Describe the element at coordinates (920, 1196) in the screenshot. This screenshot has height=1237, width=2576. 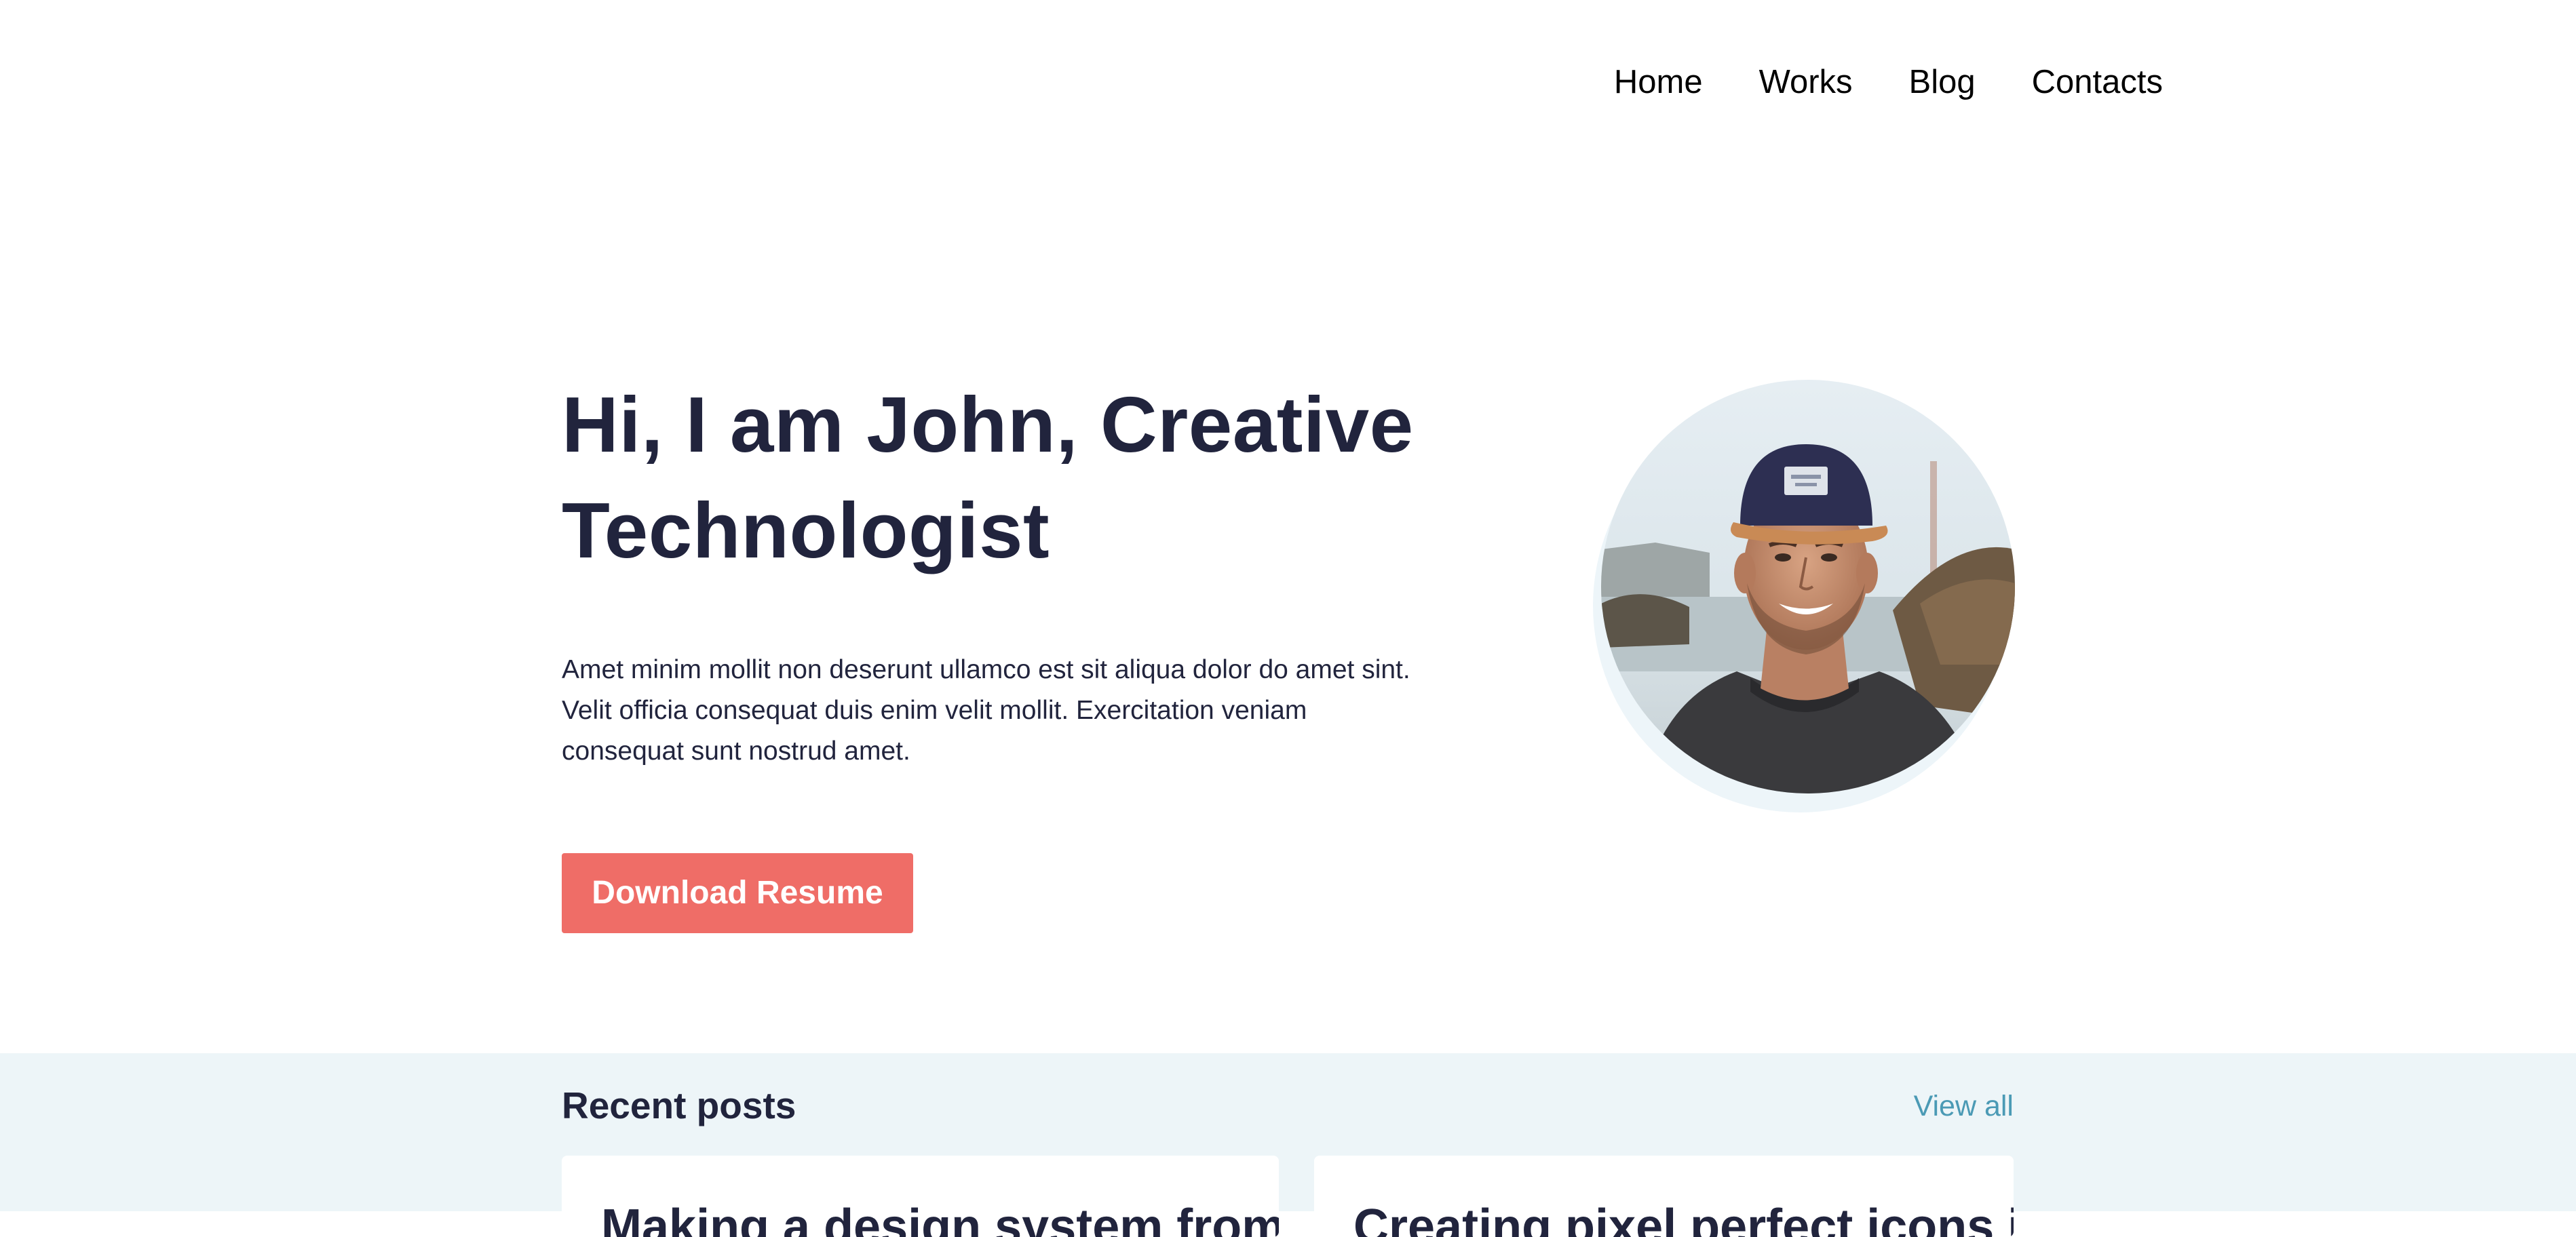
I see `post-card: Making a design system from` at that location.